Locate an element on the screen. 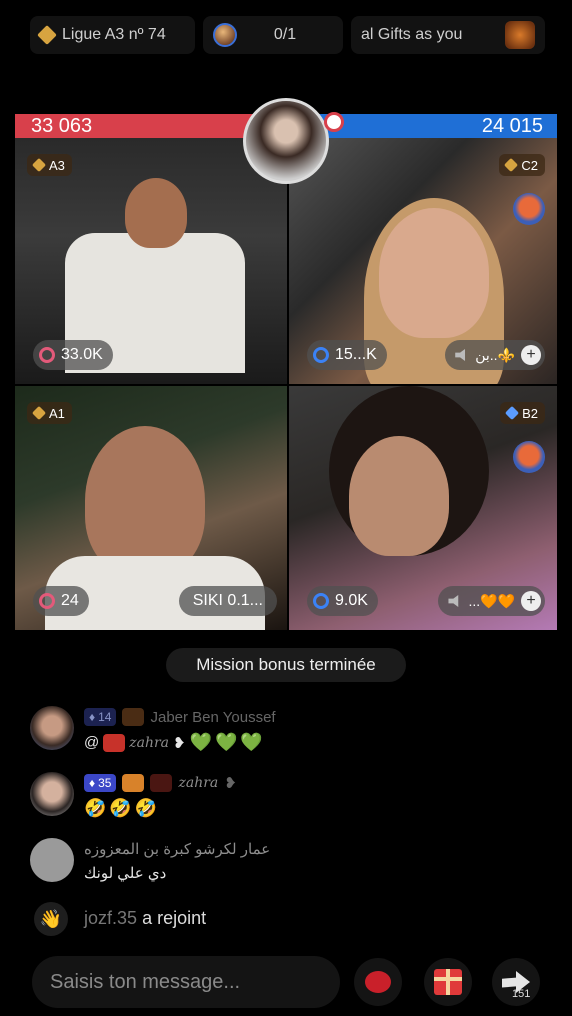  share-button: 151 is located at coordinates (516, 982).